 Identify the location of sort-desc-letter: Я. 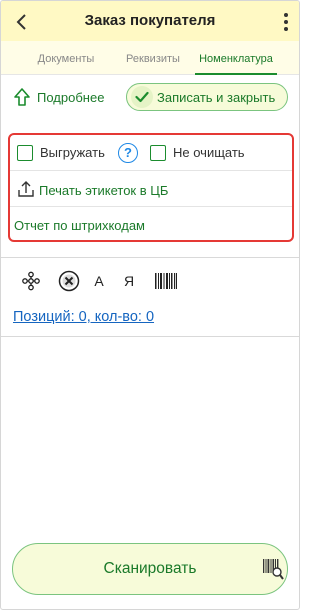
(129, 281).